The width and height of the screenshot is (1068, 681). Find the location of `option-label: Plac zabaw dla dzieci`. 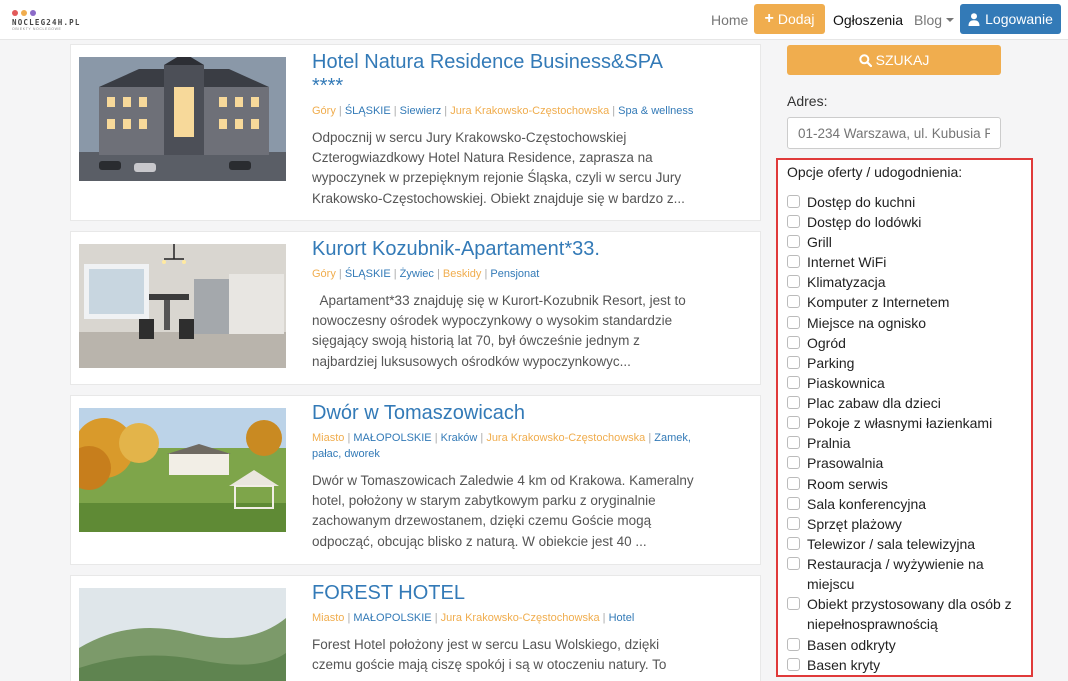

option-label: Plac zabaw dla dzieci is located at coordinates (874, 403).